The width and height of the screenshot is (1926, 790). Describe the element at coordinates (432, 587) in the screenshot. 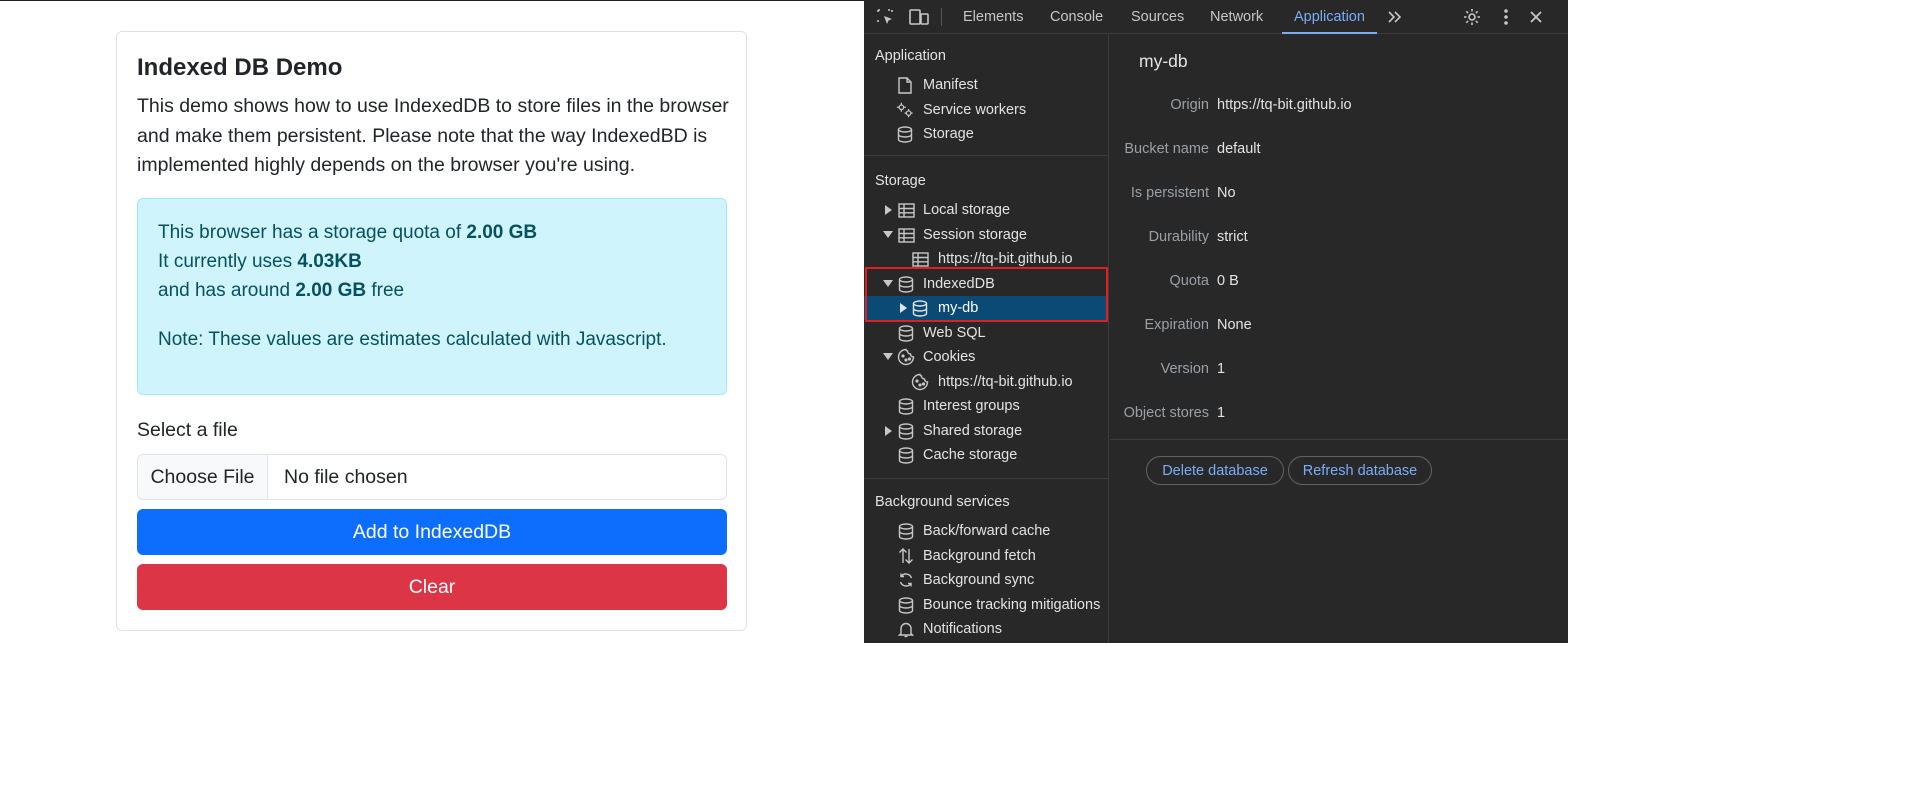

I see `clear-button: Clear` at that location.